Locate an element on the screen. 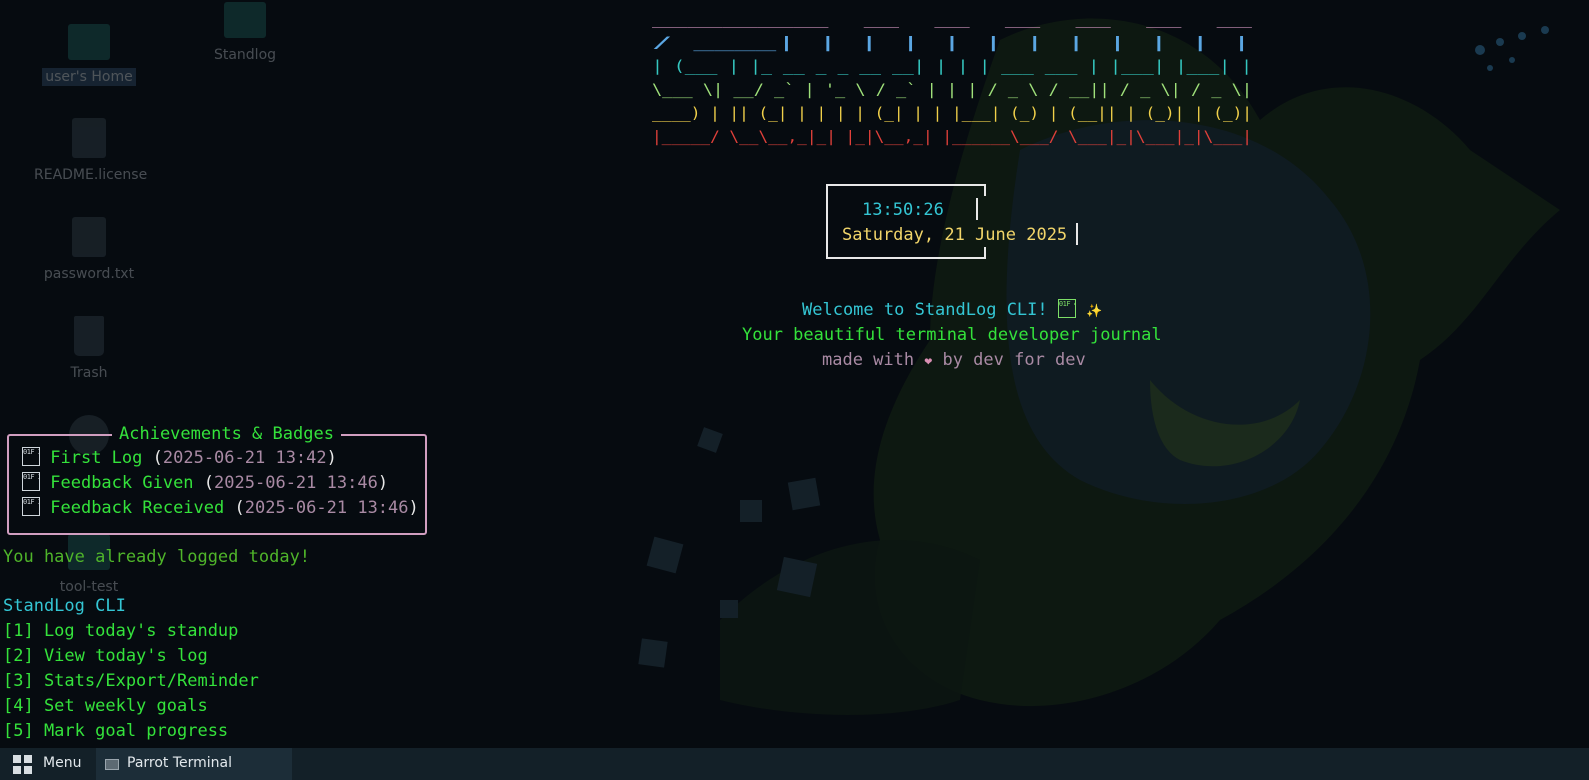 This screenshot has height=780, width=1589. achievements-title: Achievements & Badges is located at coordinates (226, 434).